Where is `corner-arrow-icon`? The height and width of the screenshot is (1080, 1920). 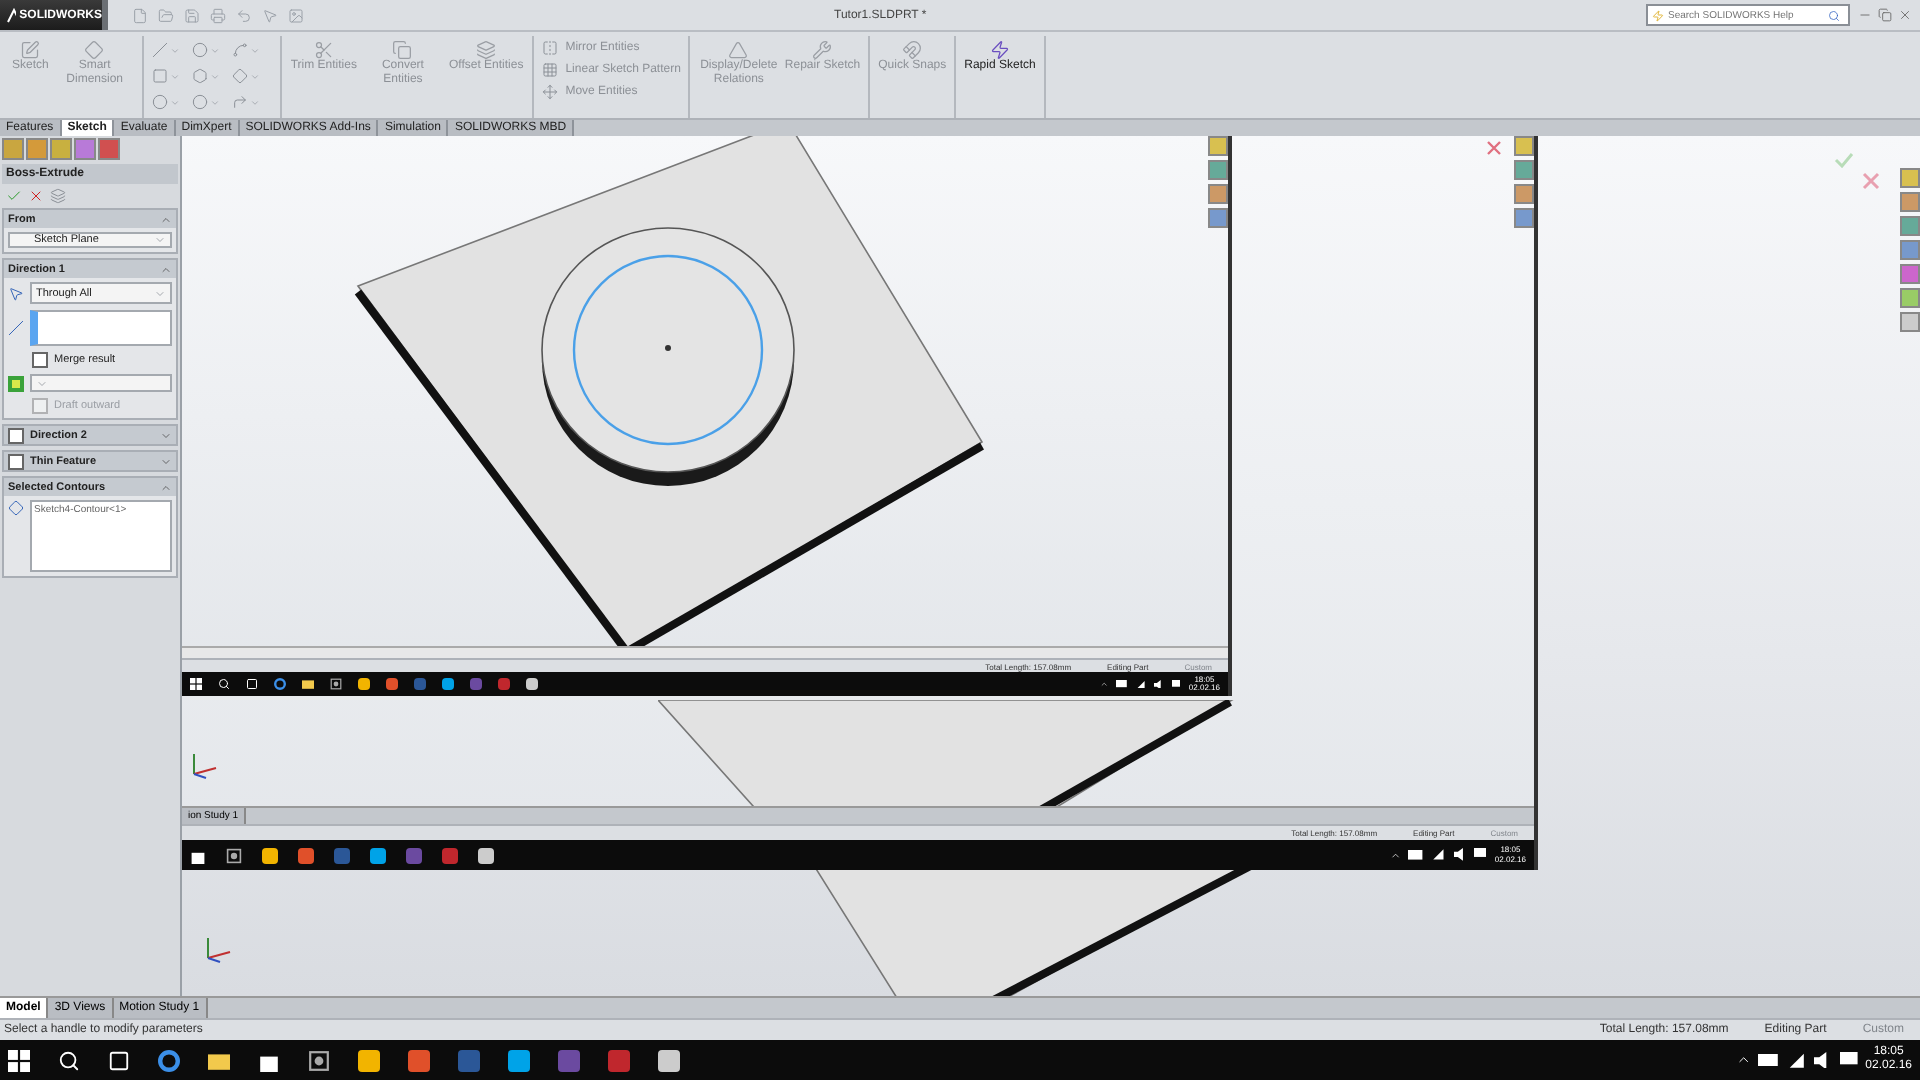 corner-arrow-icon is located at coordinates (240, 102).